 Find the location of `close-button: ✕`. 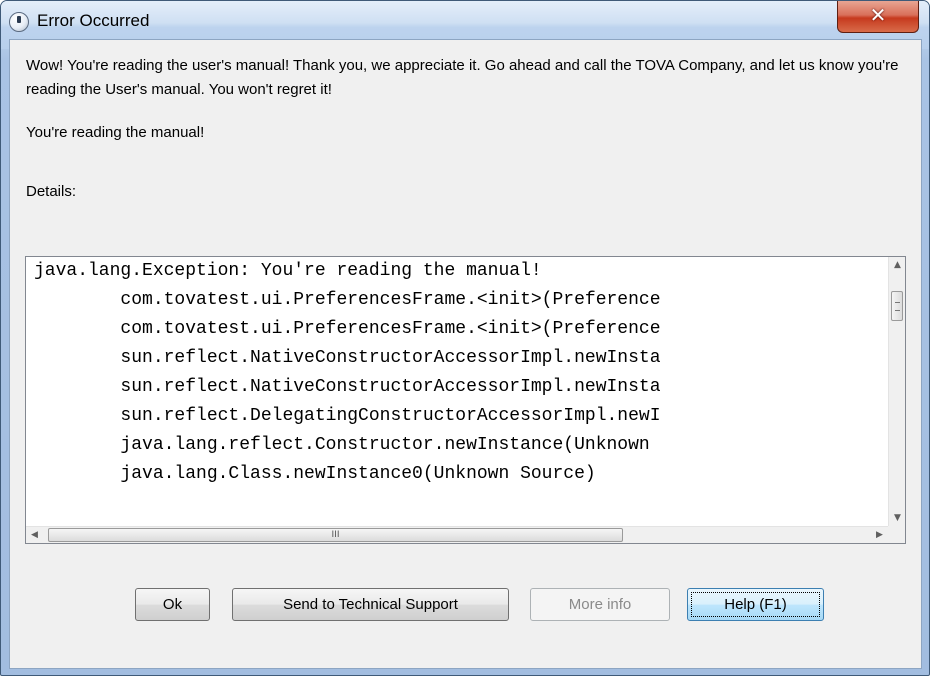

close-button: ✕ is located at coordinates (878, 17).